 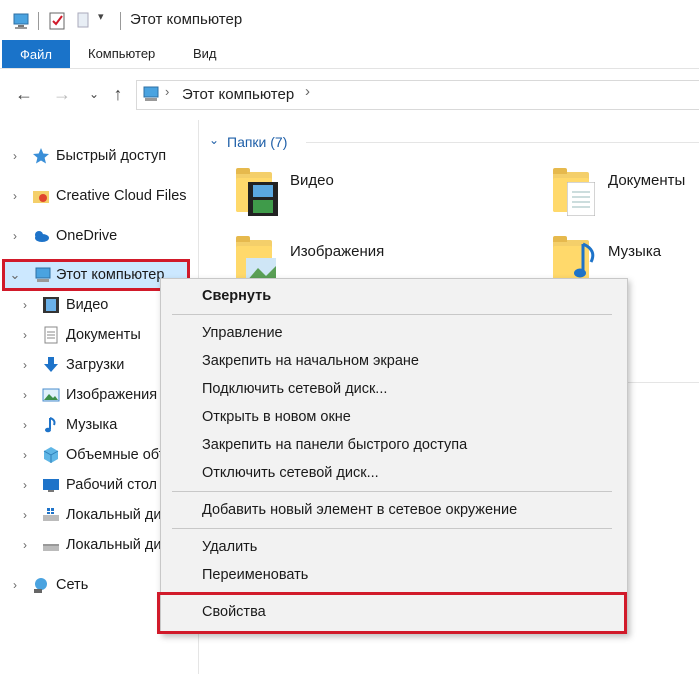 I want to click on sidebar-item-label: Изображения, so click(x=112, y=395).